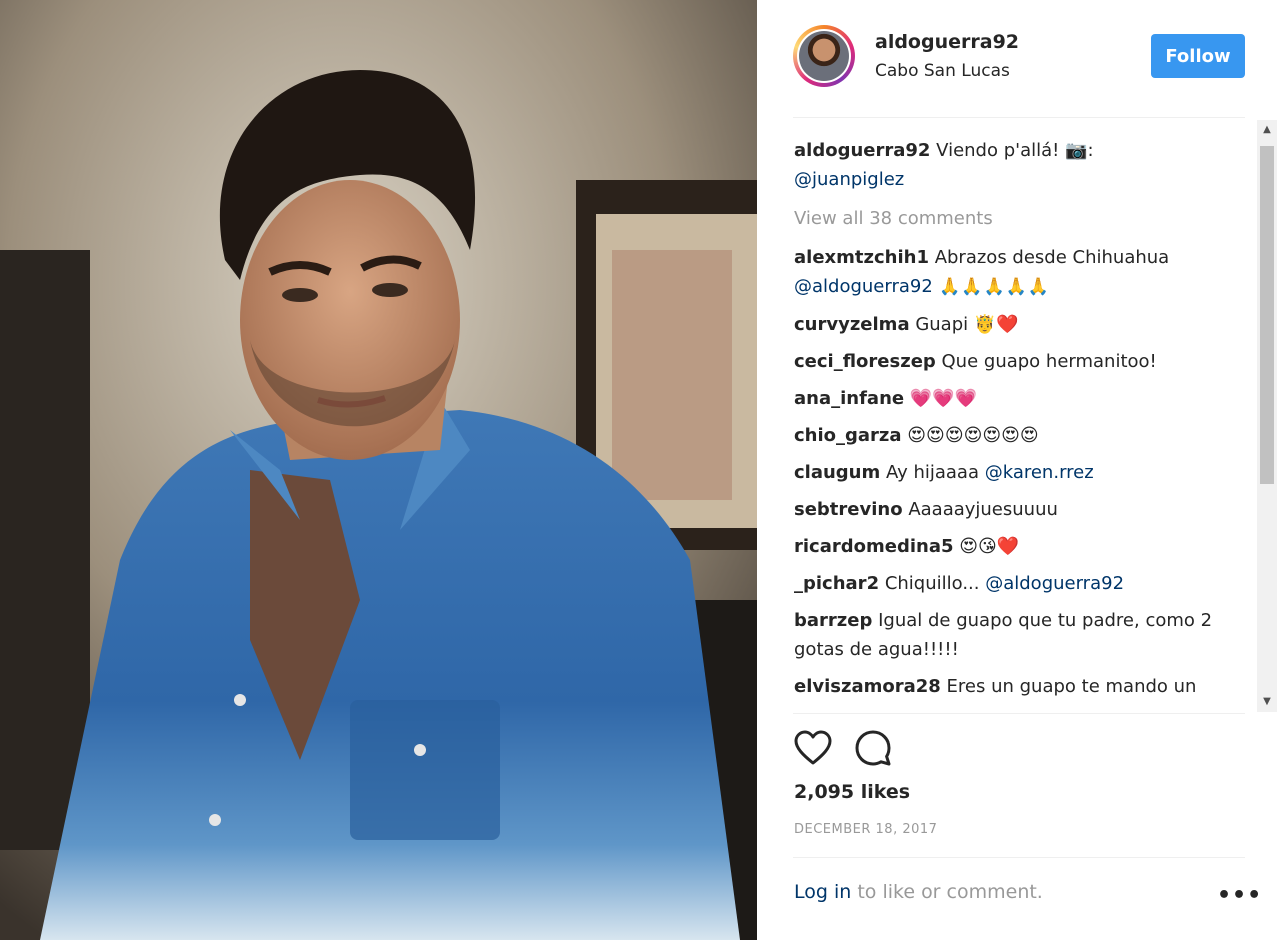 The height and width of the screenshot is (940, 1280). Describe the element at coordinates (862, 150) in the screenshot. I see `caption-username: aldoguerra92` at that location.